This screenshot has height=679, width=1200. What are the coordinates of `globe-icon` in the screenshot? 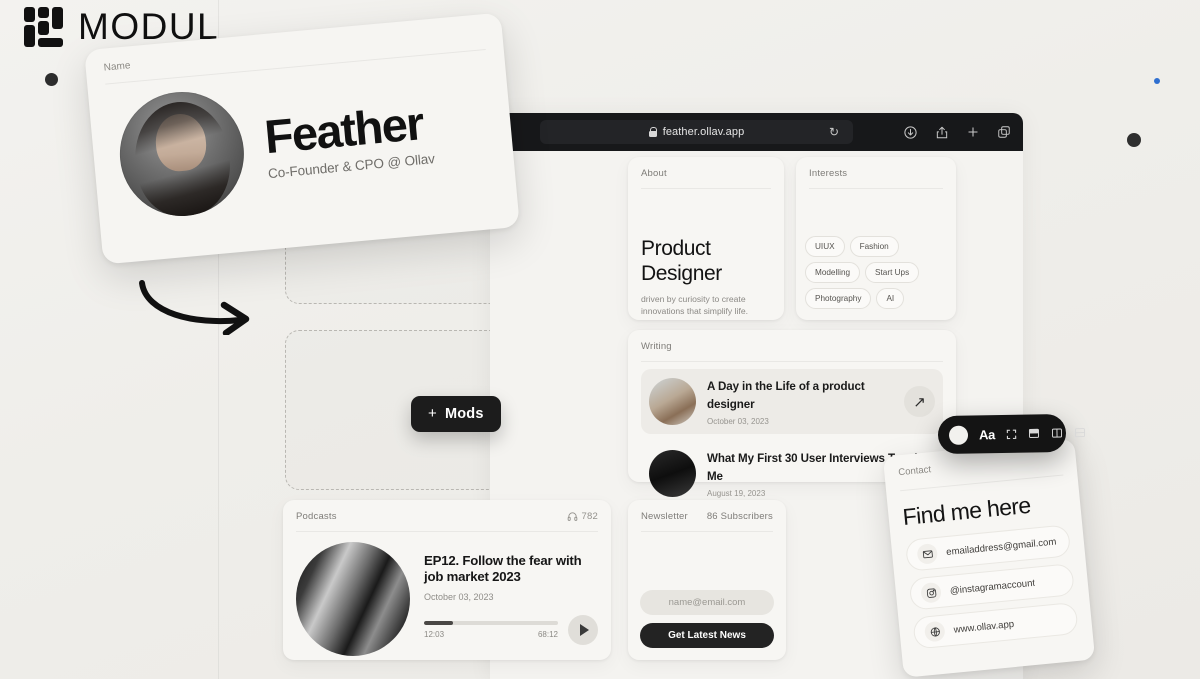 It's located at (934, 631).